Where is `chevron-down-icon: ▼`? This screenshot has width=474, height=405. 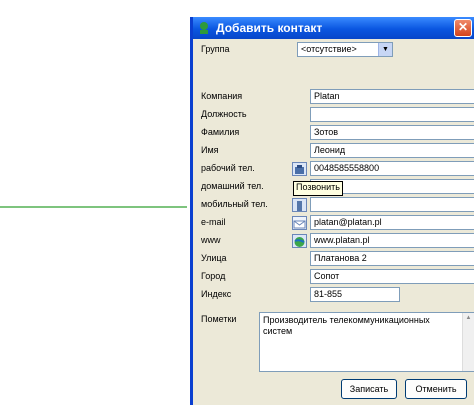
chevron-down-icon: ▼ is located at coordinates (385, 49).